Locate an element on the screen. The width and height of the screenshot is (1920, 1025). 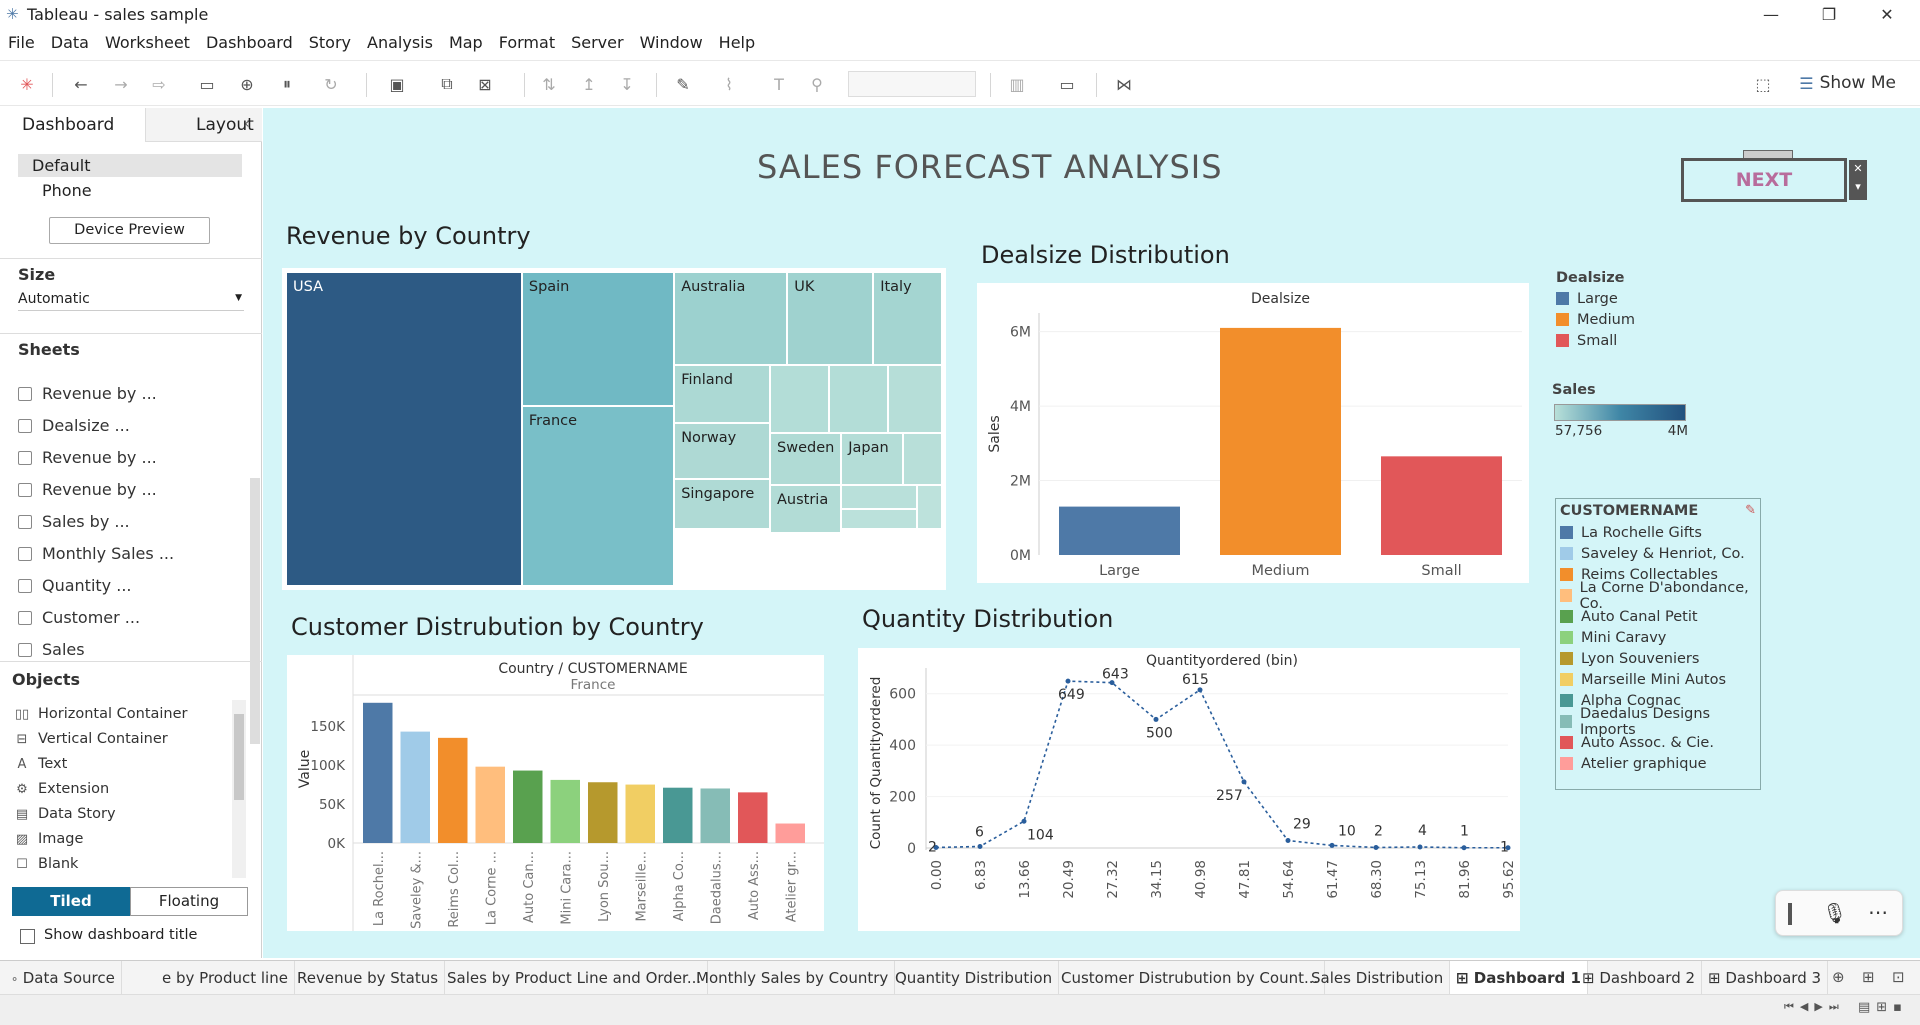
menu-map: Map is located at coordinates (466, 43).